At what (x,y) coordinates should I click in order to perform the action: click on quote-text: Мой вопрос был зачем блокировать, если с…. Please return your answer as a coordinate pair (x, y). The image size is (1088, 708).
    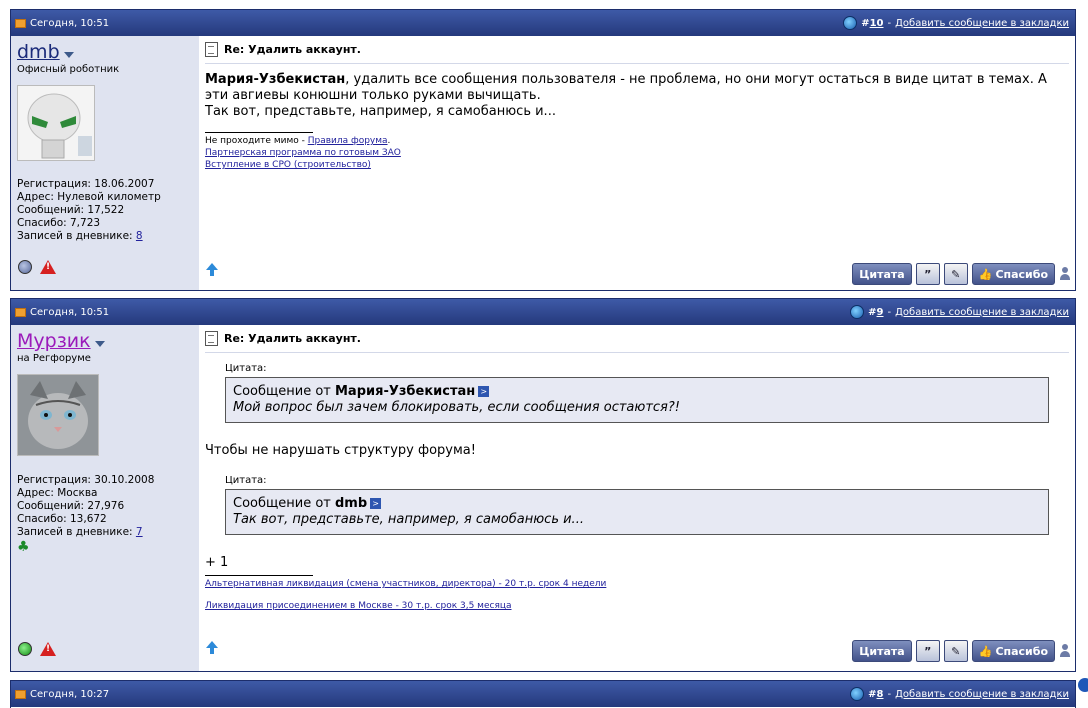
    Looking at the image, I should click on (456, 407).